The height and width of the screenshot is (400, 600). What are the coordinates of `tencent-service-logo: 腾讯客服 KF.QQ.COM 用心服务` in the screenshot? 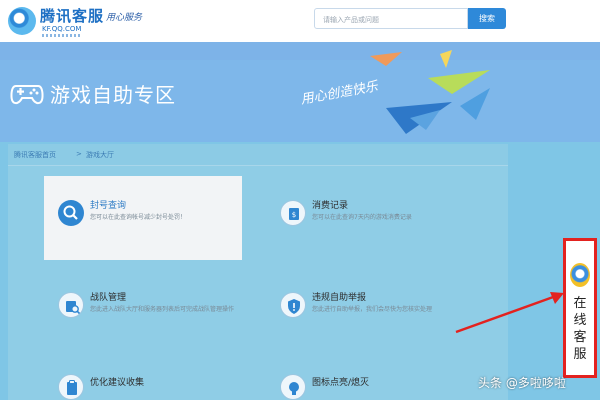 It's located at (88, 22).